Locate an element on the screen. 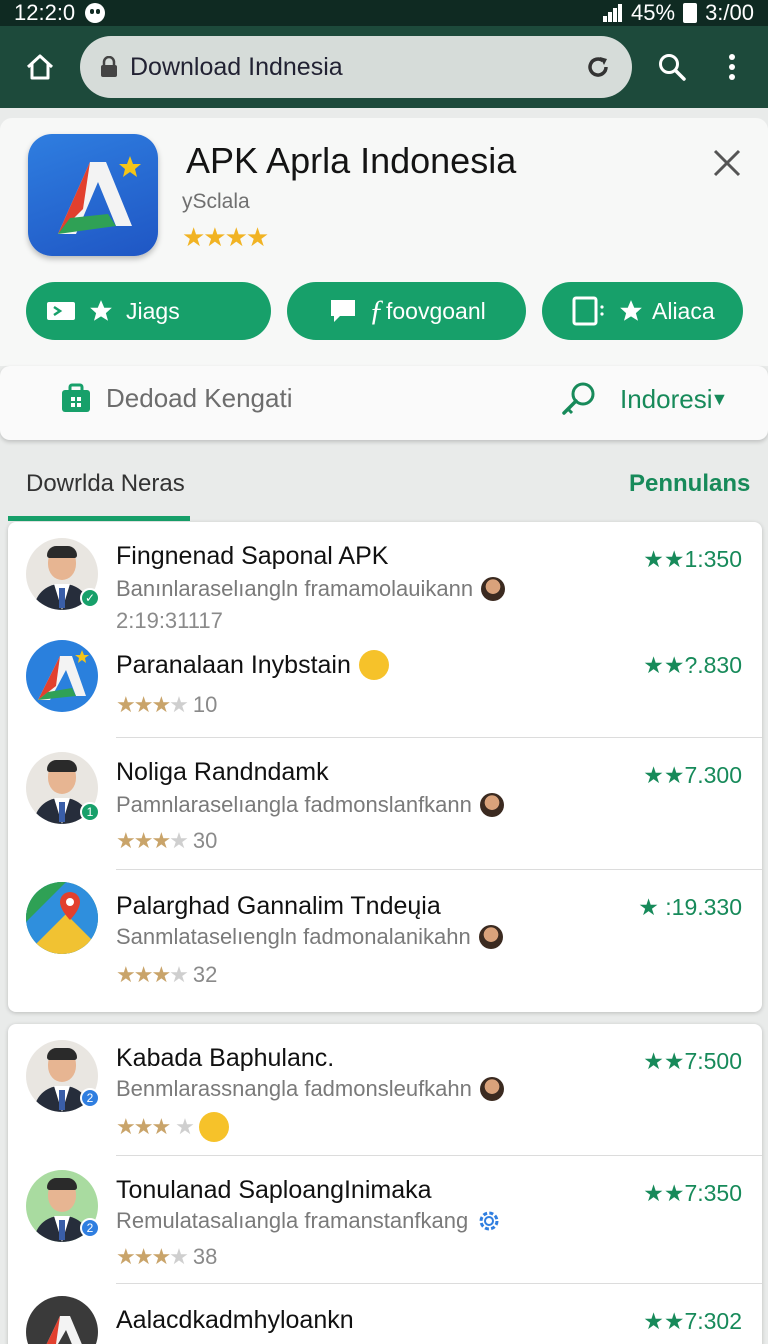  action-chip-label: Aliaca is located at coordinates (683, 310).